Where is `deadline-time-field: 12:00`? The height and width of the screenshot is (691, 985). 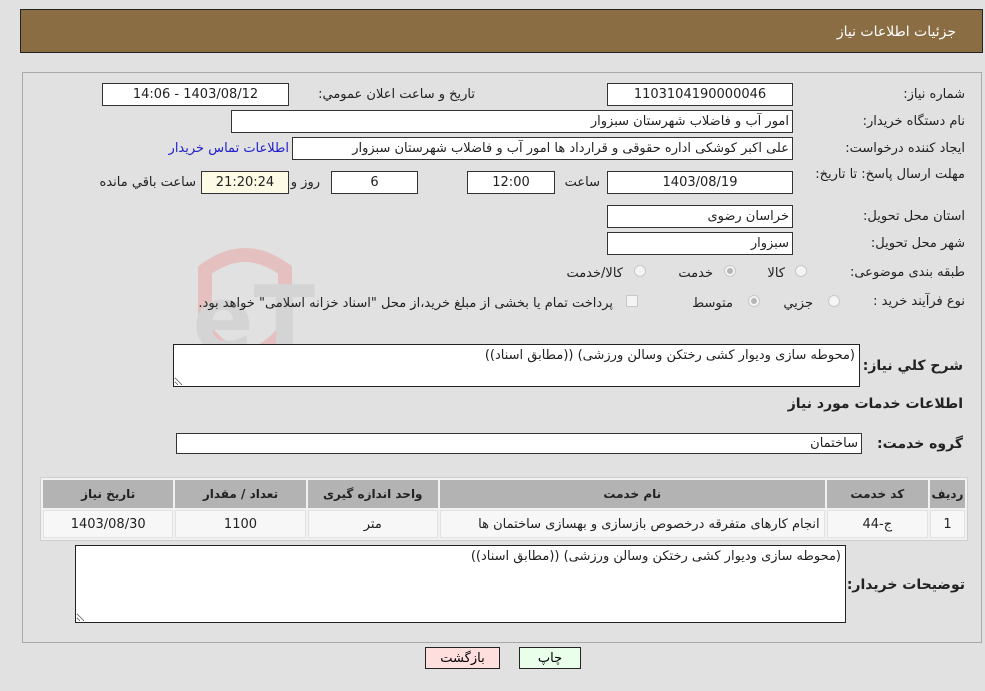
deadline-time-field: 12:00 is located at coordinates (511, 182).